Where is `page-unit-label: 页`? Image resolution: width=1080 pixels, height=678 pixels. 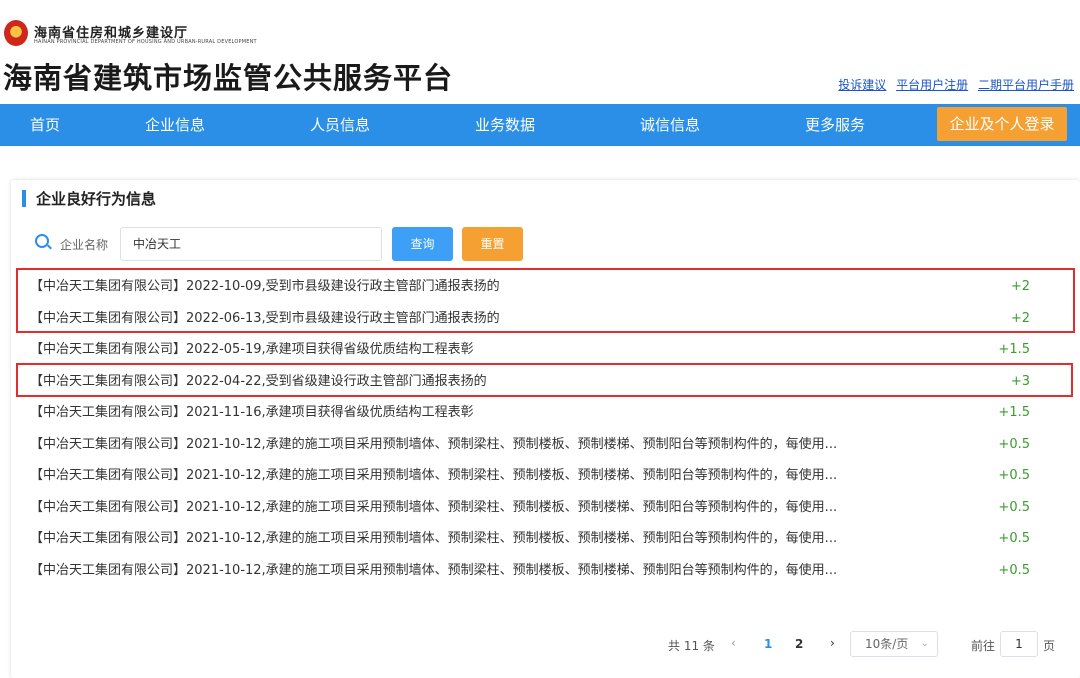 page-unit-label: 页 is located at coordinates (1049, 646).